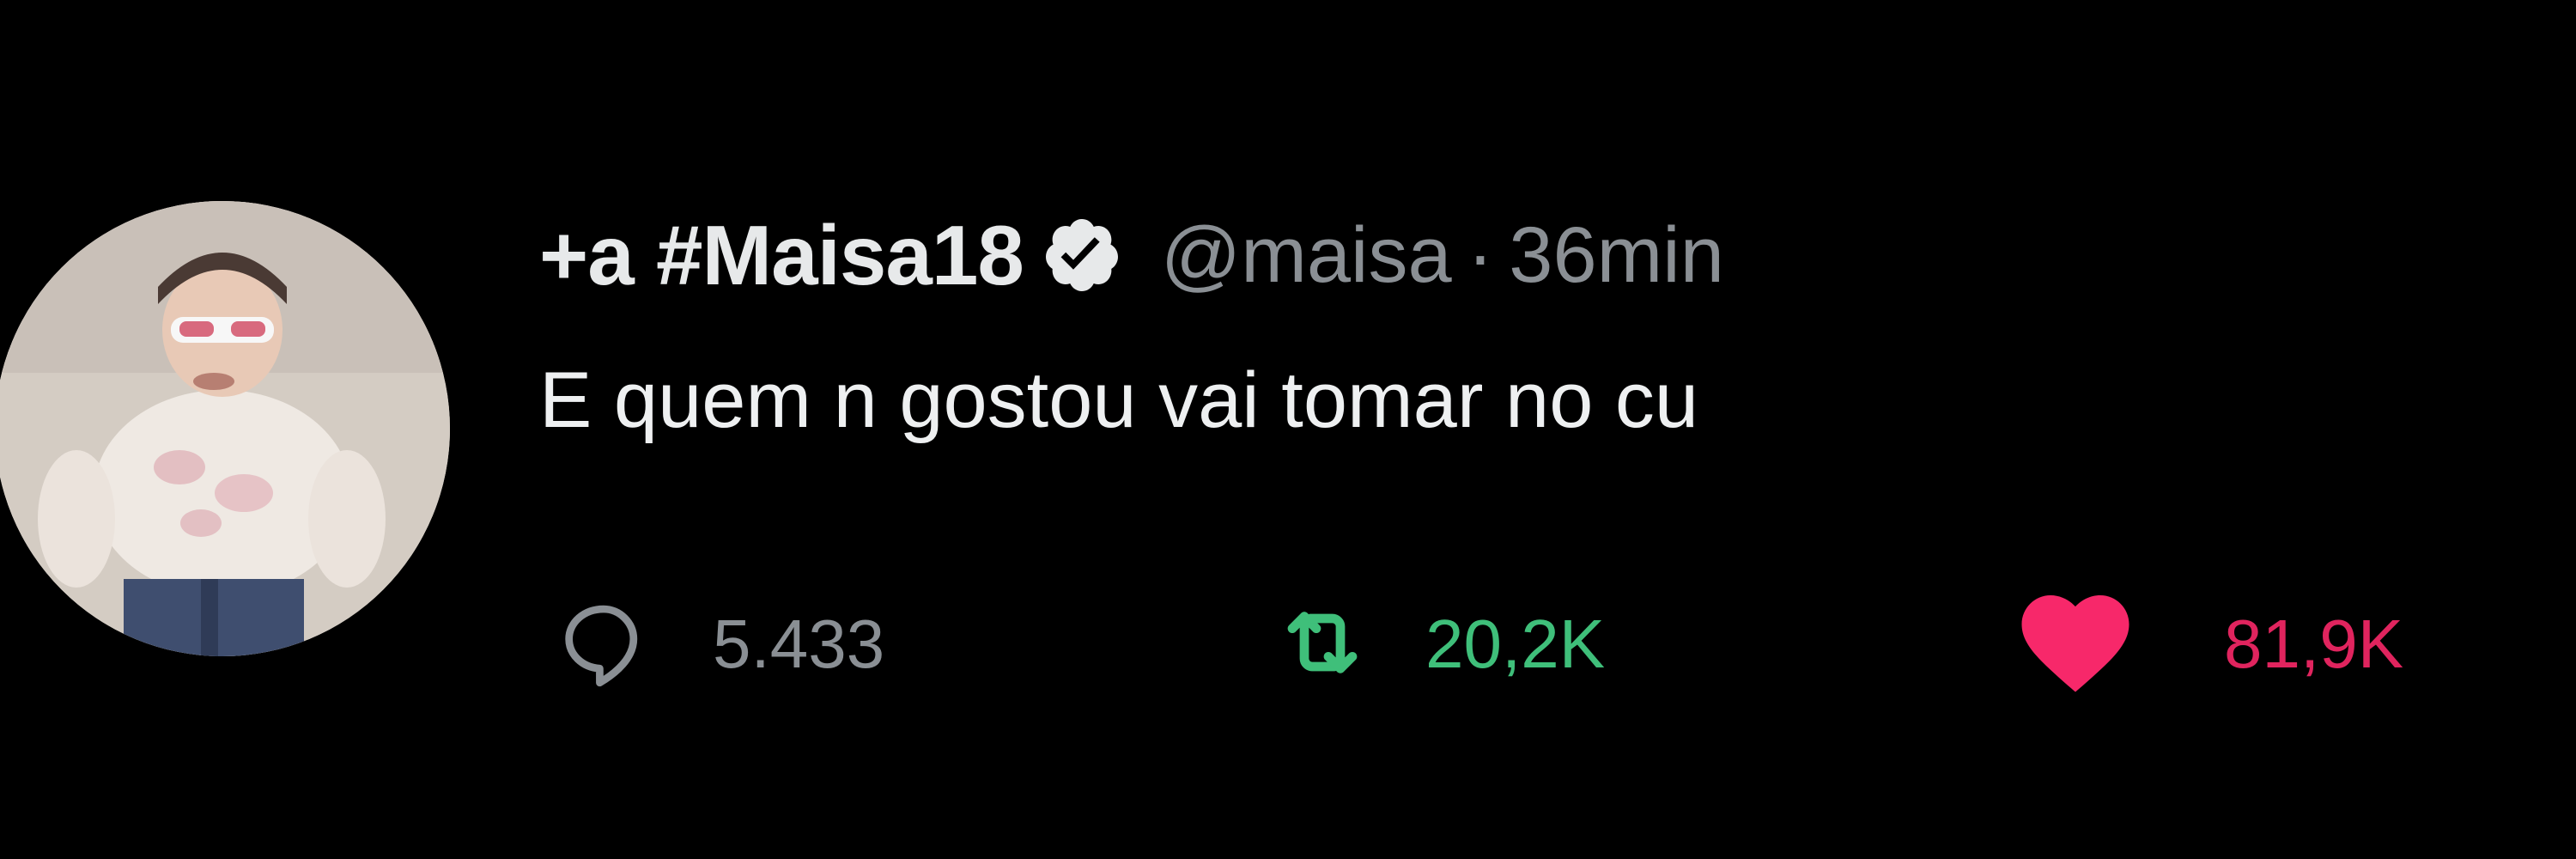 This screenshot has width=2576, height=859. What do you see at coordinates (1131, 255) in the screenshot?
I see `tweet-header: +a #Maisa18 @maisa · 36min` at bounding box center [1131, 255].